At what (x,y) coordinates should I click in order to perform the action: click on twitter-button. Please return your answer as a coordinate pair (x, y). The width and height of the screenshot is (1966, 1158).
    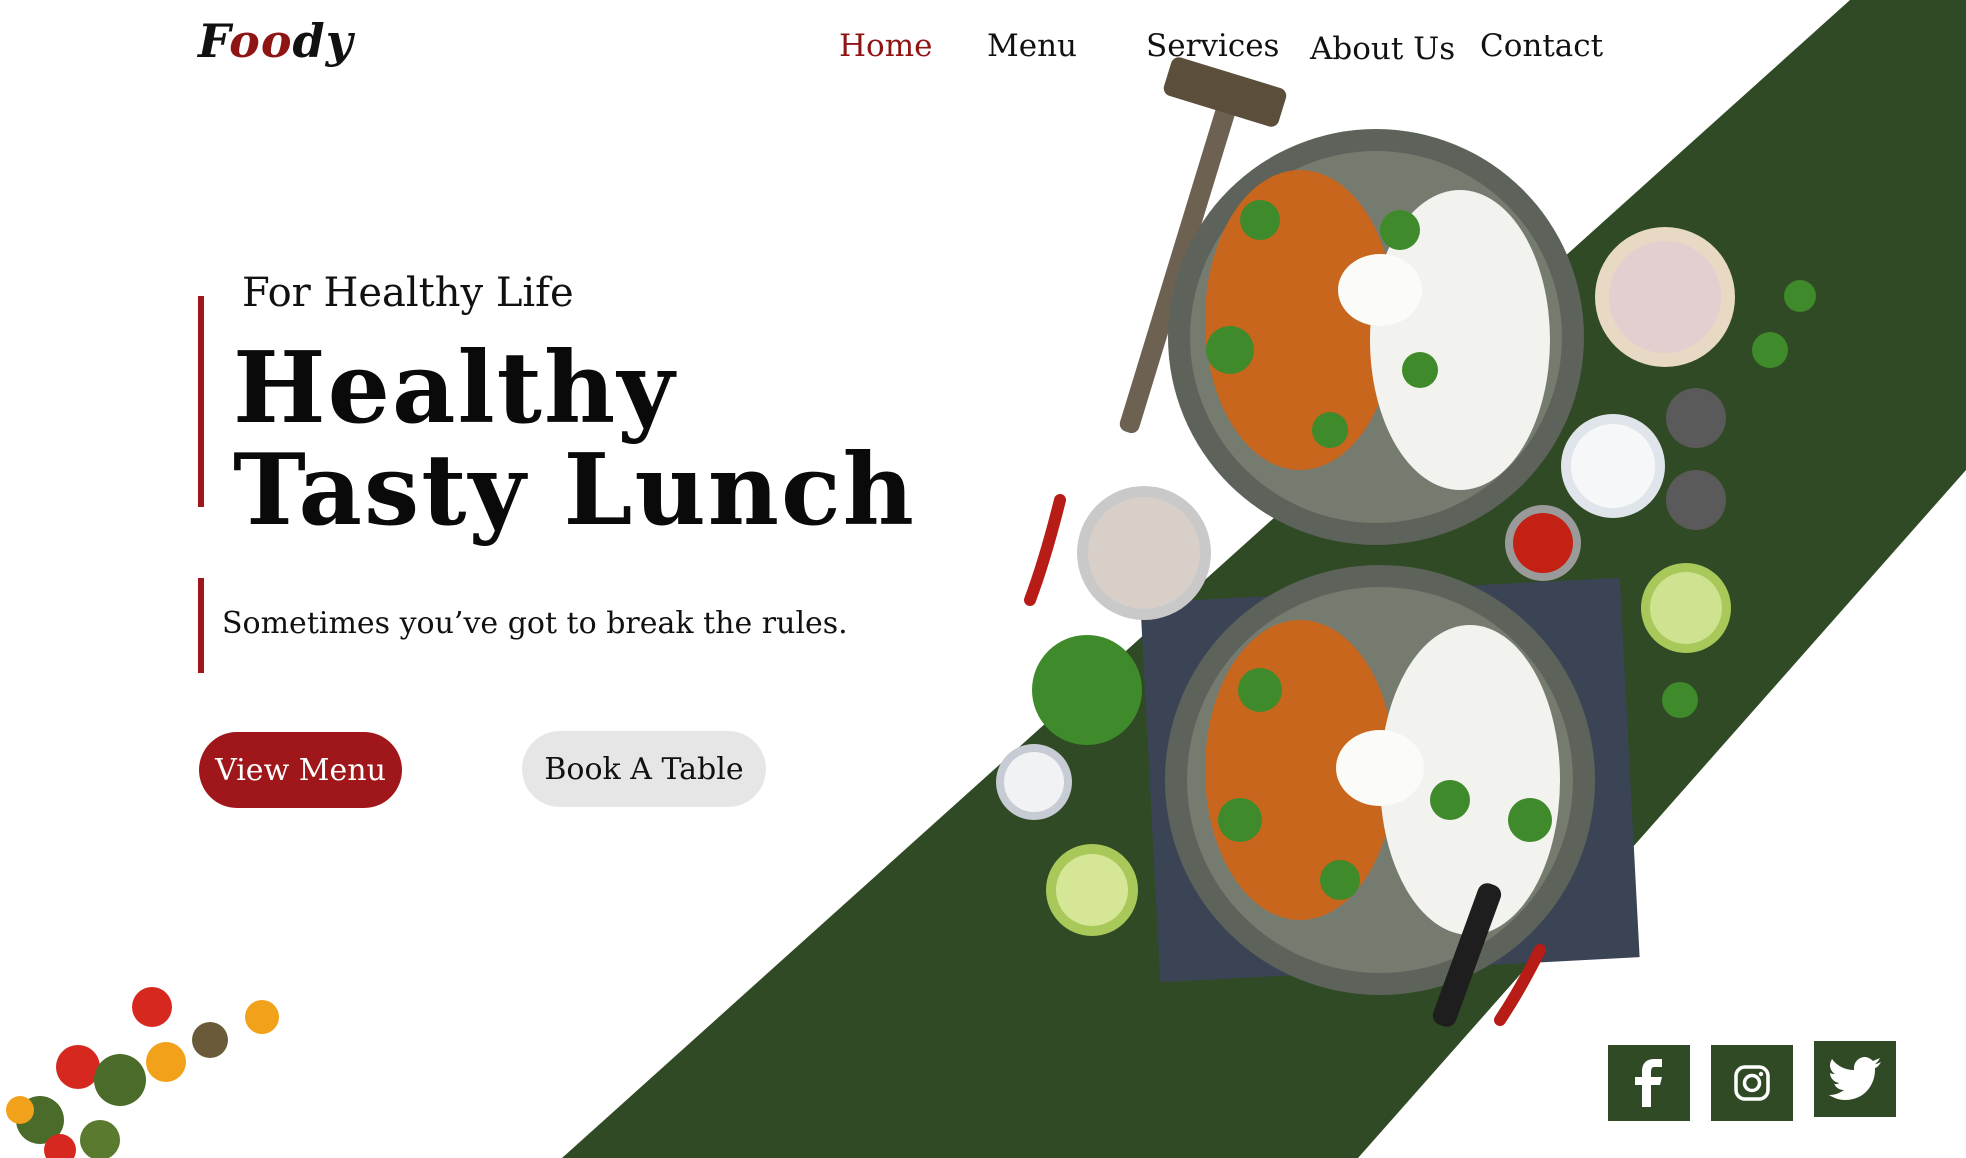
    Looking at the image, I should click on (1855, 1079).